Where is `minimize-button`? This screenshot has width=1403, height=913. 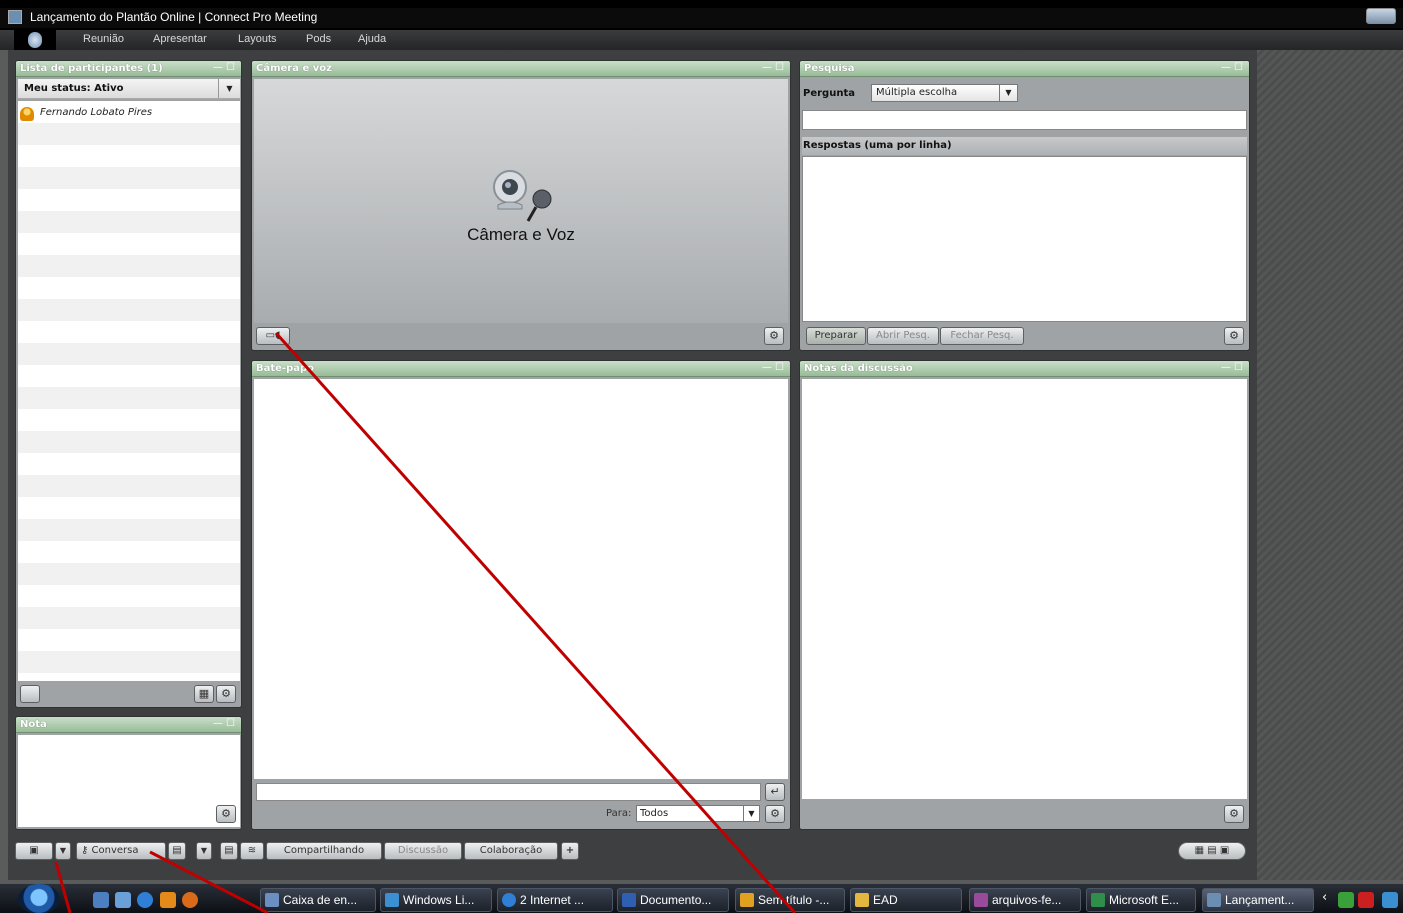 minimize-button is located at coordinates (1381, 16).